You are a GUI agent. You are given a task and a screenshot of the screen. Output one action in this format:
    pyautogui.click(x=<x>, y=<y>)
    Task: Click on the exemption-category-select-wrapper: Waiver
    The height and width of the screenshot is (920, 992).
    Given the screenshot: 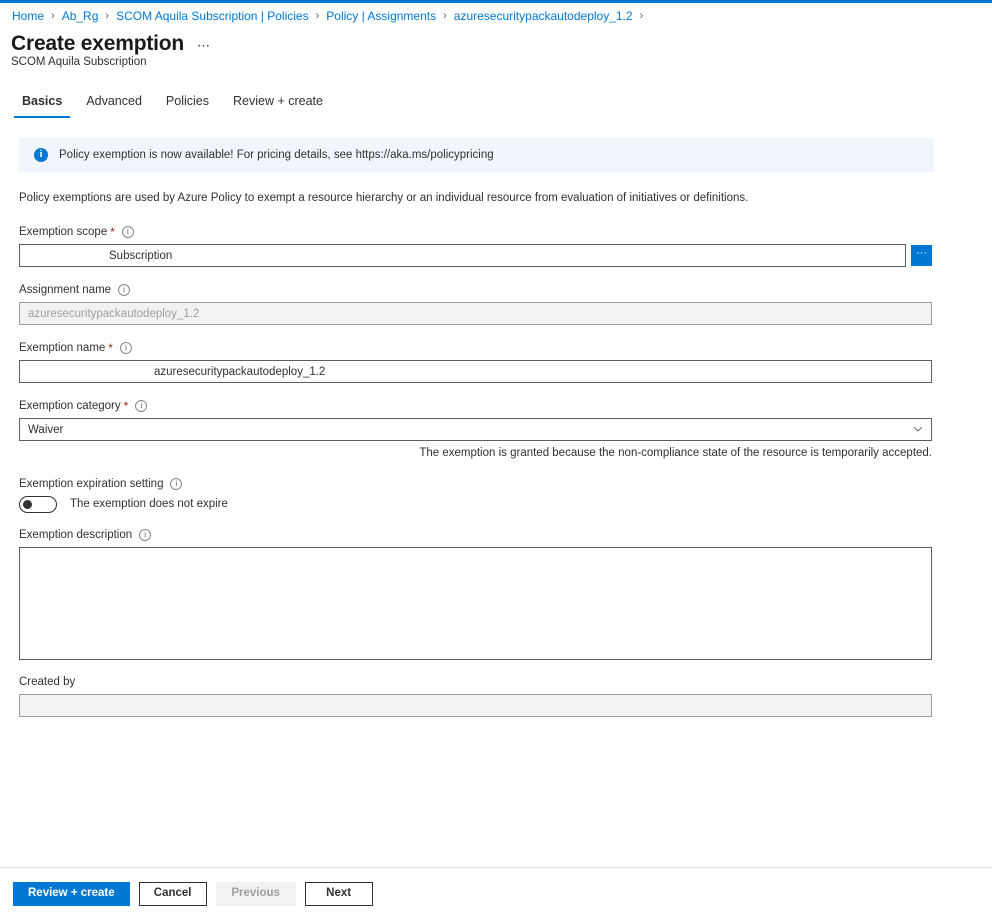 What is the action you would take?
    pyautogui.click(x=475, y=429)
    